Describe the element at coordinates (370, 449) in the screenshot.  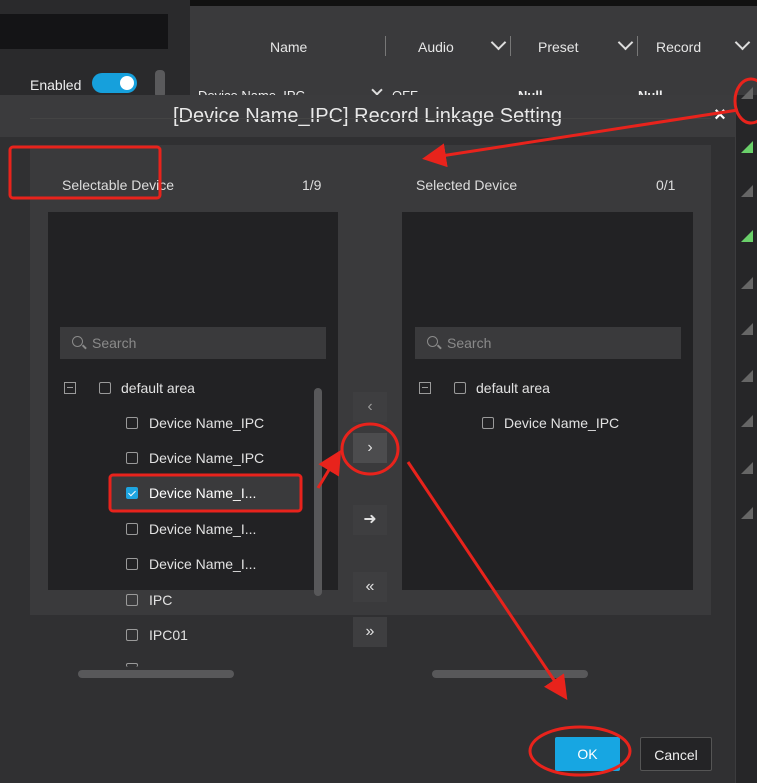
I see `highlight-circle-move-right` at that location.